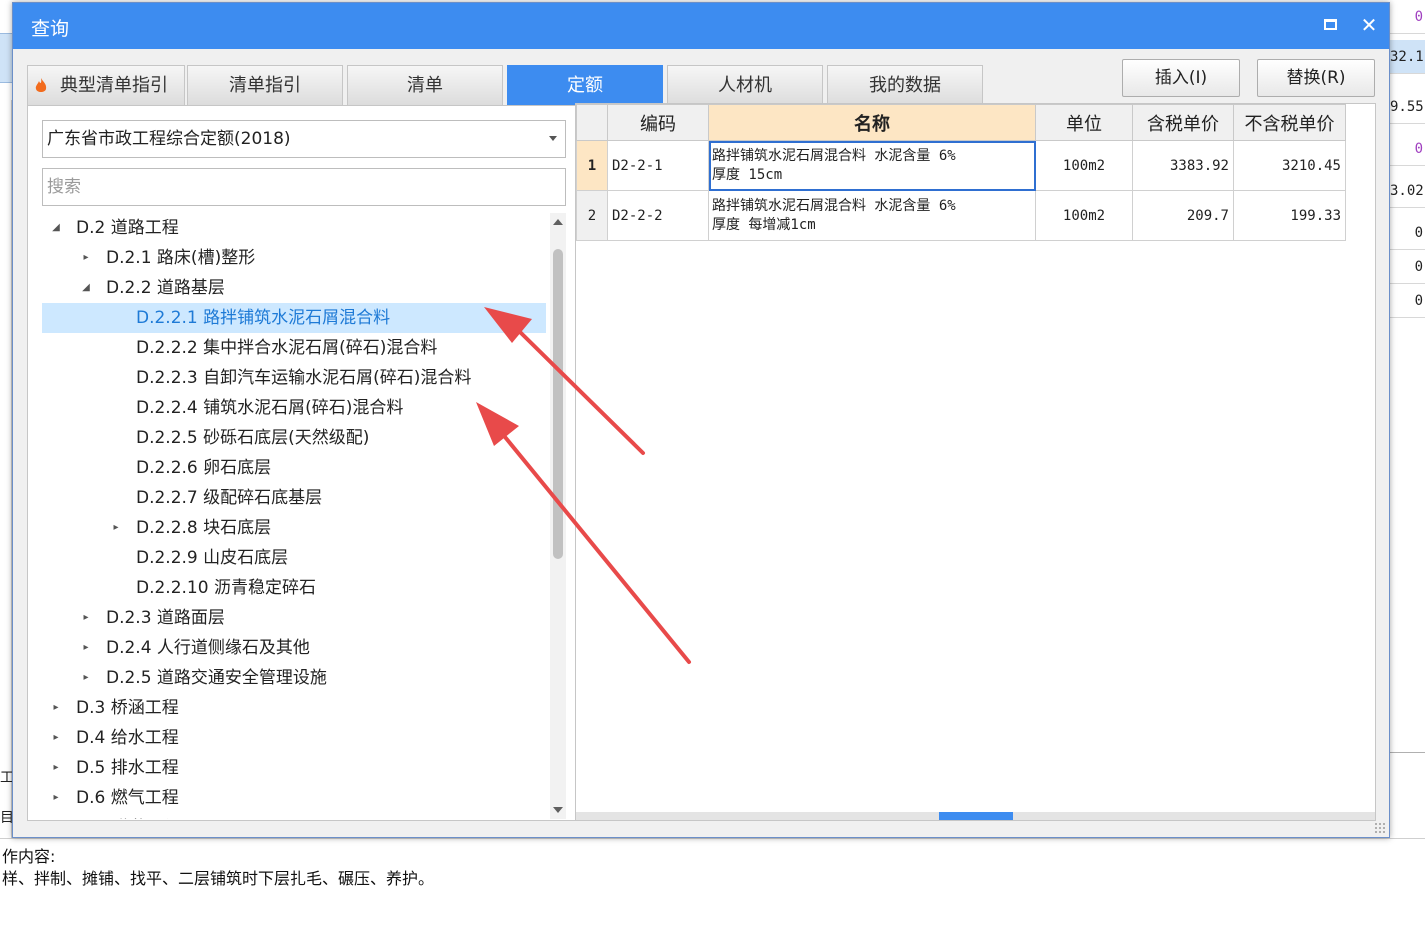  I want to click on tree-node: ▸ D.2.1 路床(槽)整形, so click(294, 258).